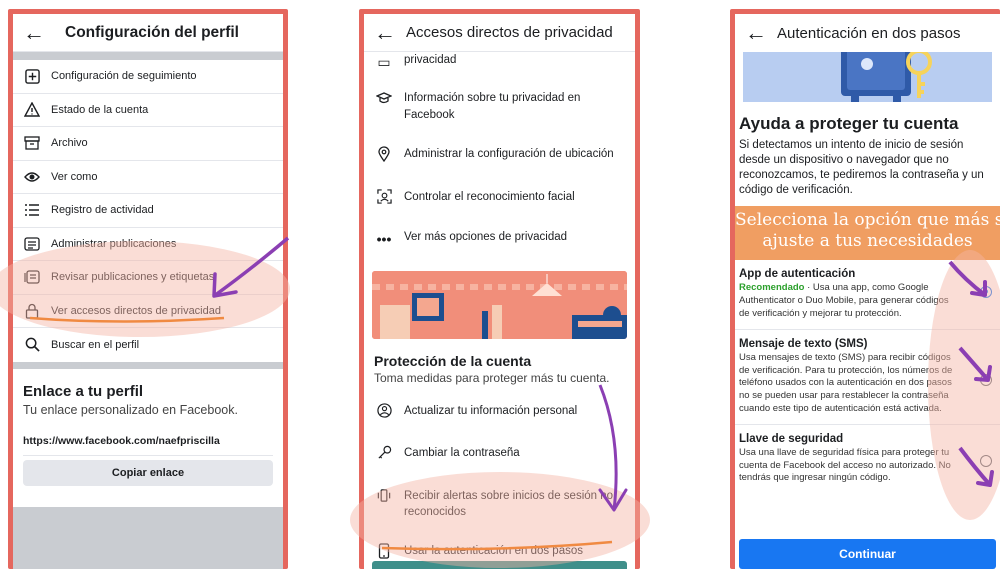  Describe the element at coordinates (384, 239) in the screenshot. I see `more-dots-icon: •••` at that location.